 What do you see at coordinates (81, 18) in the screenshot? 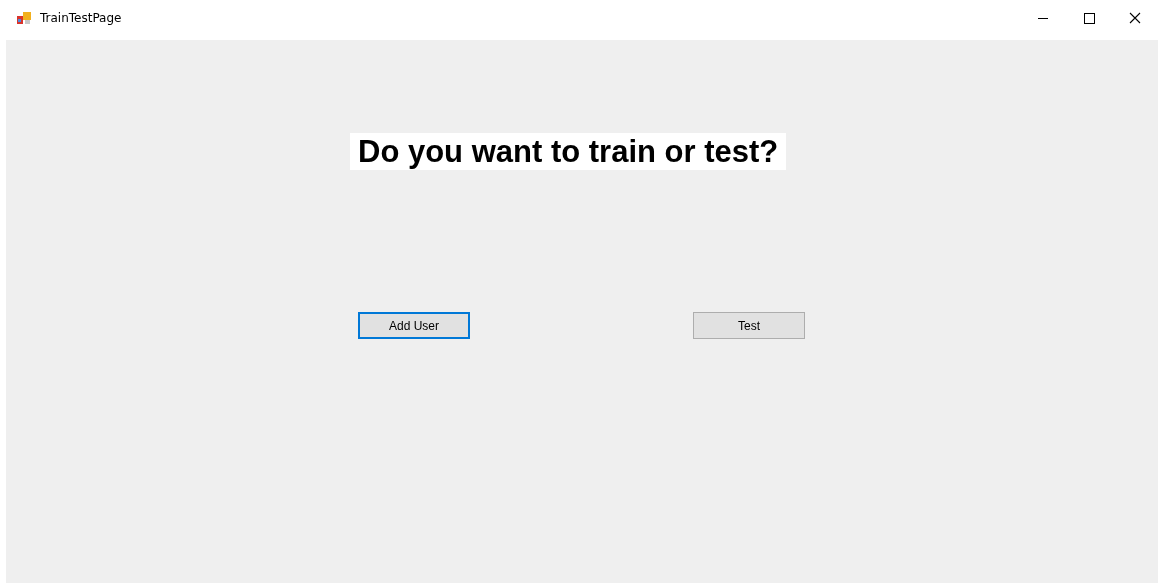
I see `window-title: TrainTestPage` at bounding box center [81, 18].